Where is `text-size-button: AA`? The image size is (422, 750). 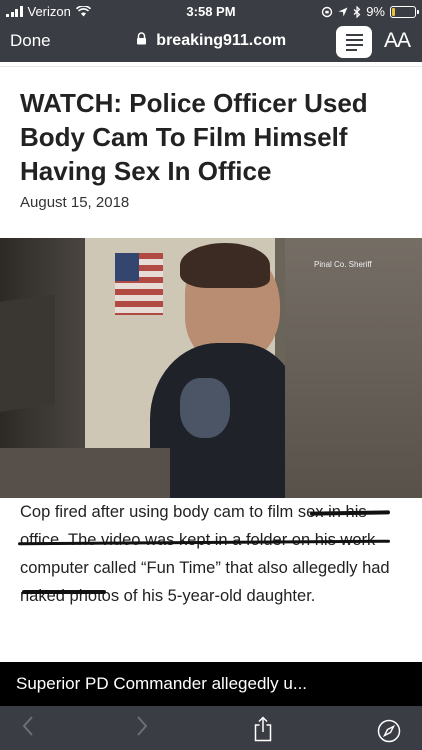 text-size-button: AA is located at coordinates (397, 41).